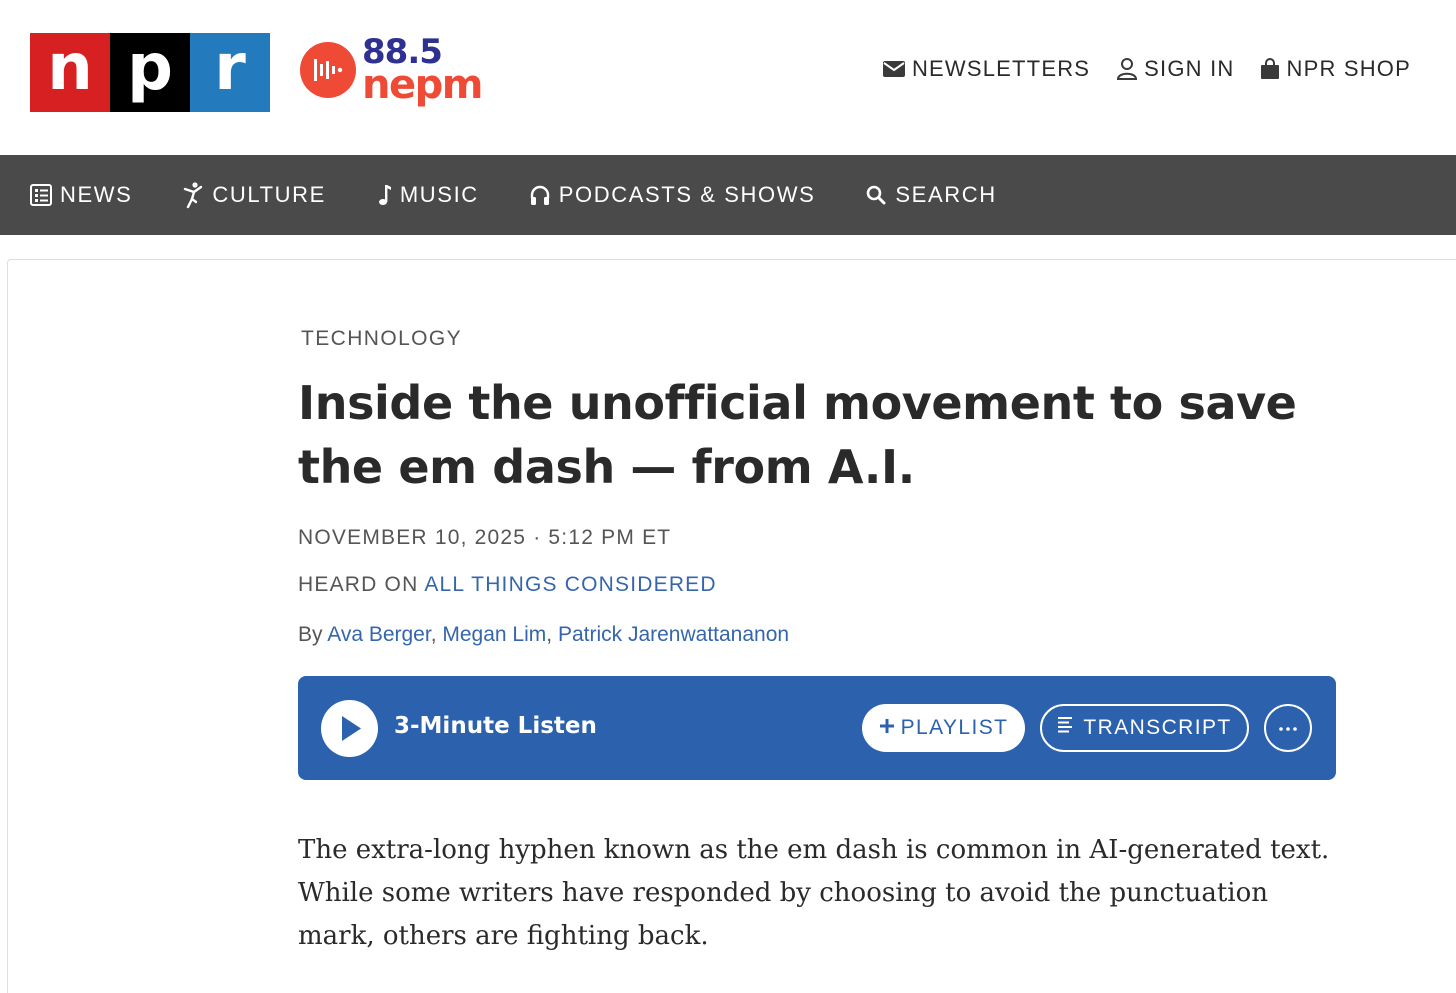 This screenshot has width=1456, height=993. What do you see at coordinates (1157, 727) in the screenshot?
I see `transcript-label: TRANSCRIPT` at bounding box center [1157, 727].